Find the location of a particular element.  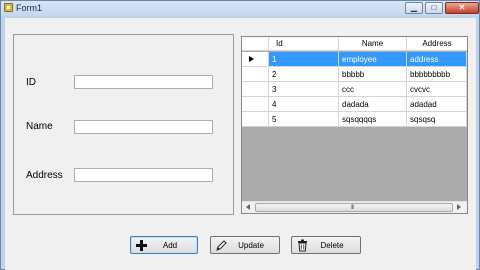

column-header-address: Address is located at coordinates (437, 44).